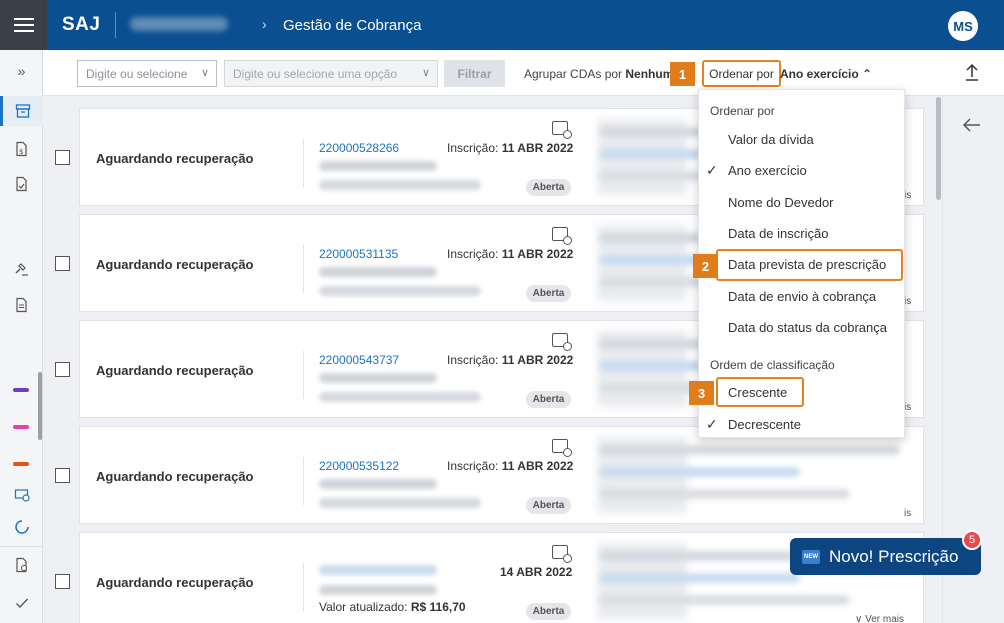 Image resolution: width=1004 pixels, height=623 pixels. Describe the element at coordinates (359, 466) in the screenshot. I see `card-number-link: 220000535122` at that location.